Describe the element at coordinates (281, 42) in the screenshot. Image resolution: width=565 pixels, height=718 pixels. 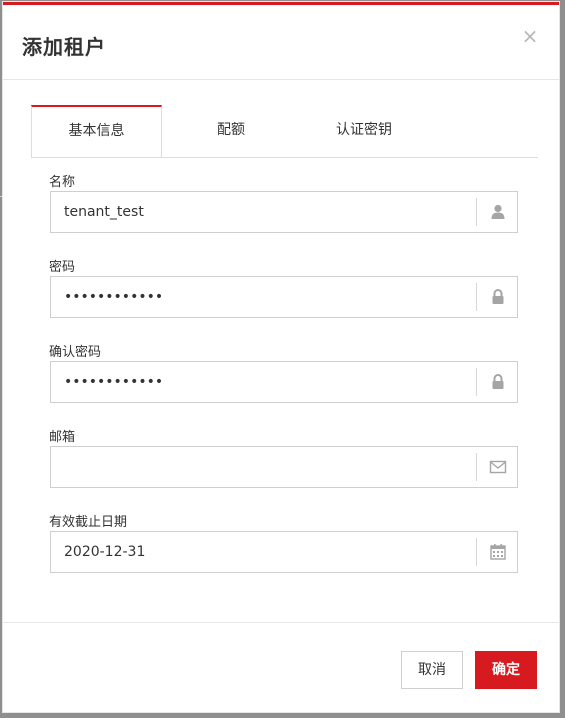
I see `dialog-header: 添加租户 ×` at that location.